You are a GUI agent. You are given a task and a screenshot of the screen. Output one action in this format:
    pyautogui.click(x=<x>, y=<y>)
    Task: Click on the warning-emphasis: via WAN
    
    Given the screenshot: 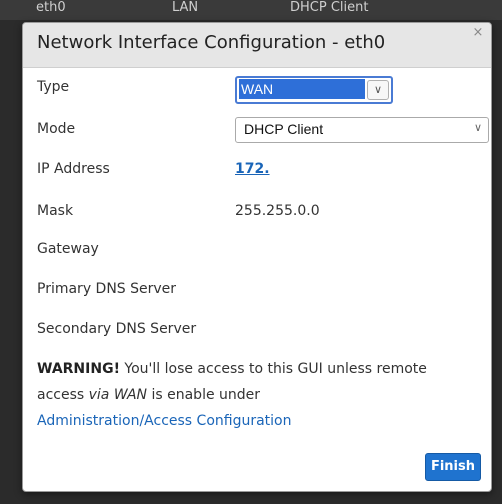 What is the action you would take?
    pyautogui.click(x=118, y=395)
    